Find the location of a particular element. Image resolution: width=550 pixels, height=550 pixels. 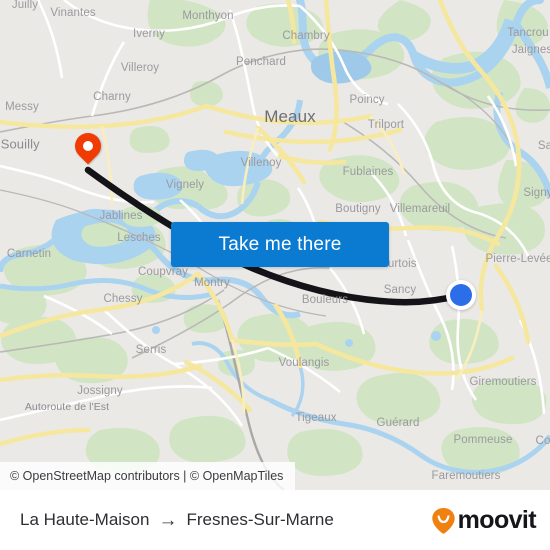

route-origin-label: La Haute-Maison is located at coordinates (85, 519).